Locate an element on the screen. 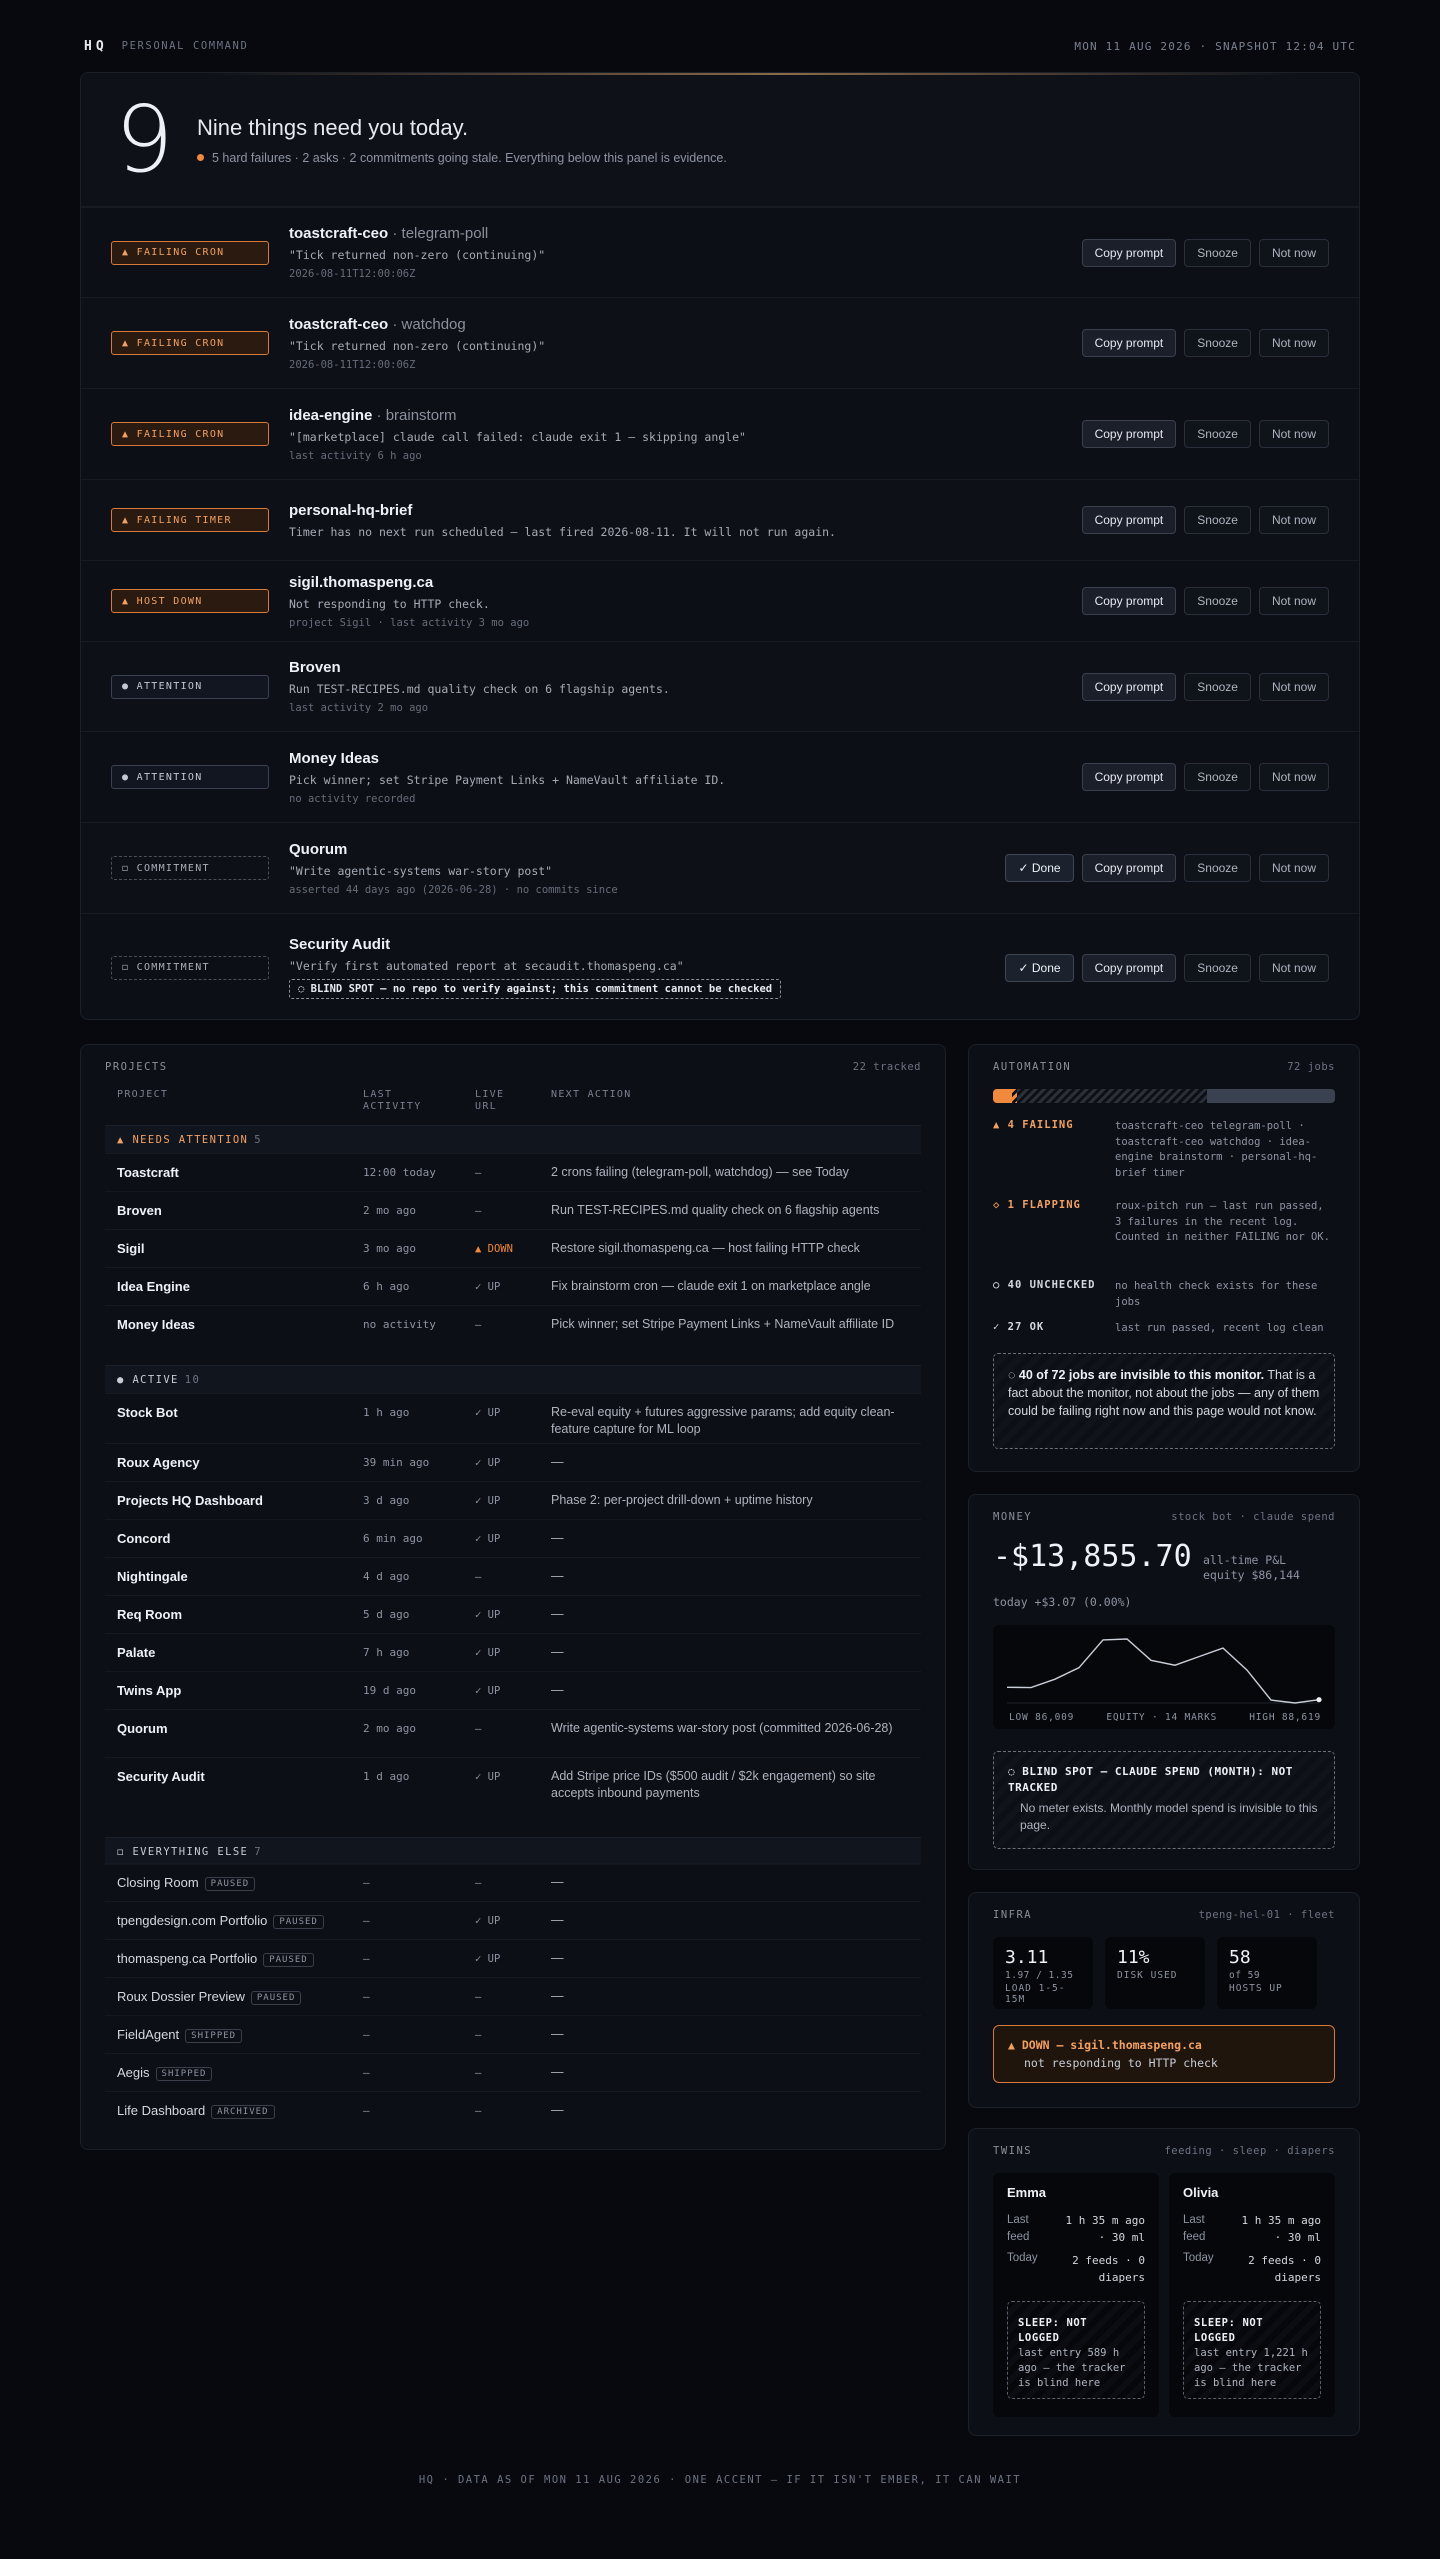 The image size is (1440, 2559). project-last-activity: 1 h ago is located at coordinates (386, 1412).